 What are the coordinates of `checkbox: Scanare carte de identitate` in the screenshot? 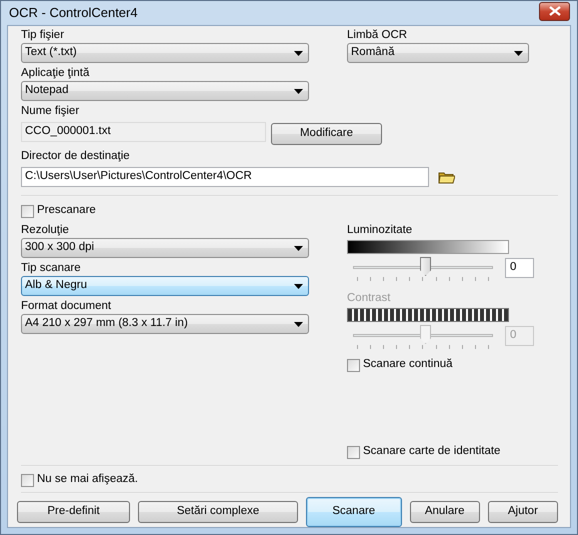 It's located at (442, 452).